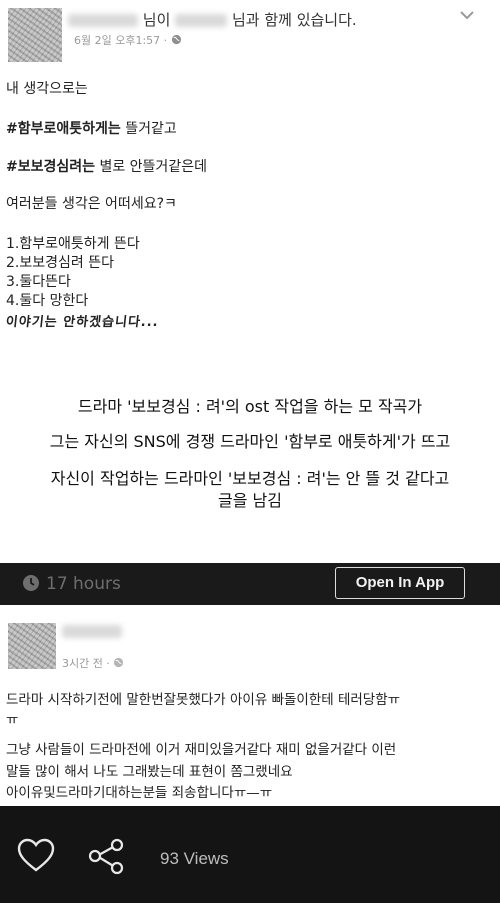 The image size is (500, 903). I want to click on post-meta: 3시간 전 ·, so click(93, 663).